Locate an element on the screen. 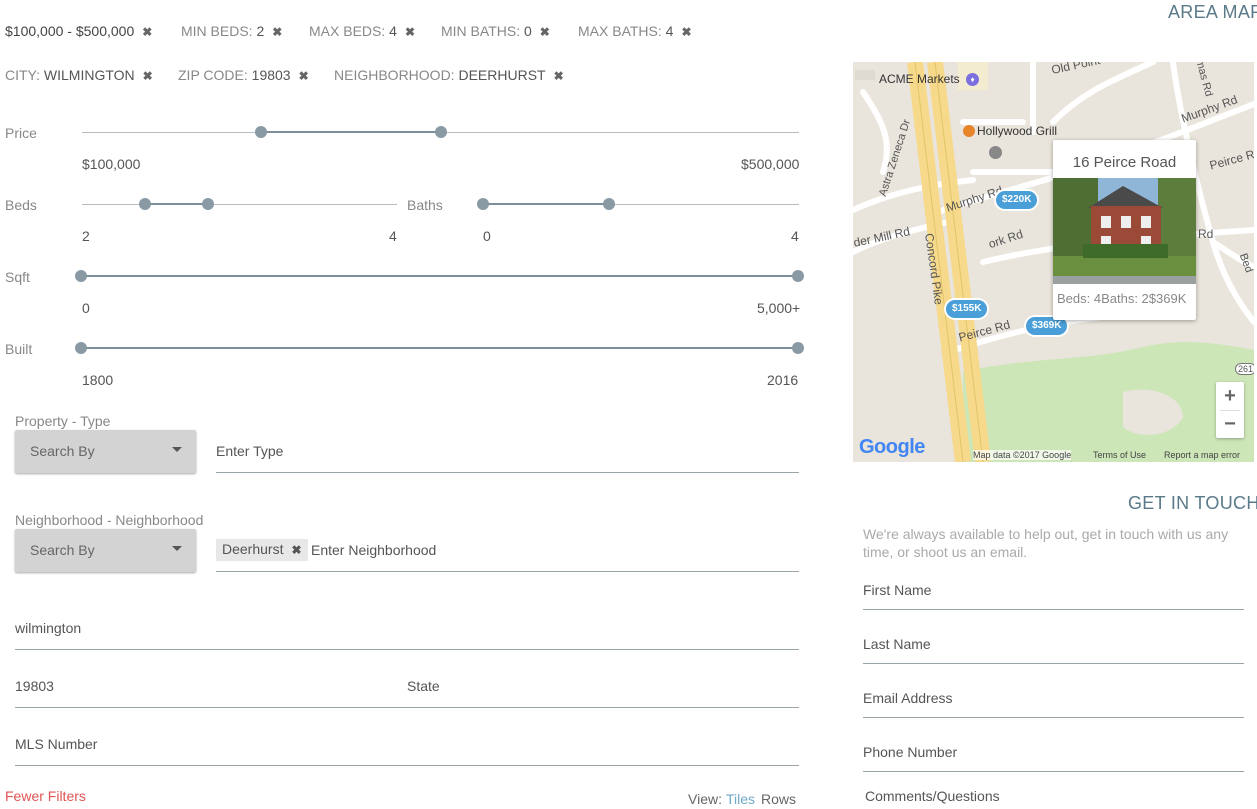  map-label-acme: ACME Markets is located at coordinates (919, 79).